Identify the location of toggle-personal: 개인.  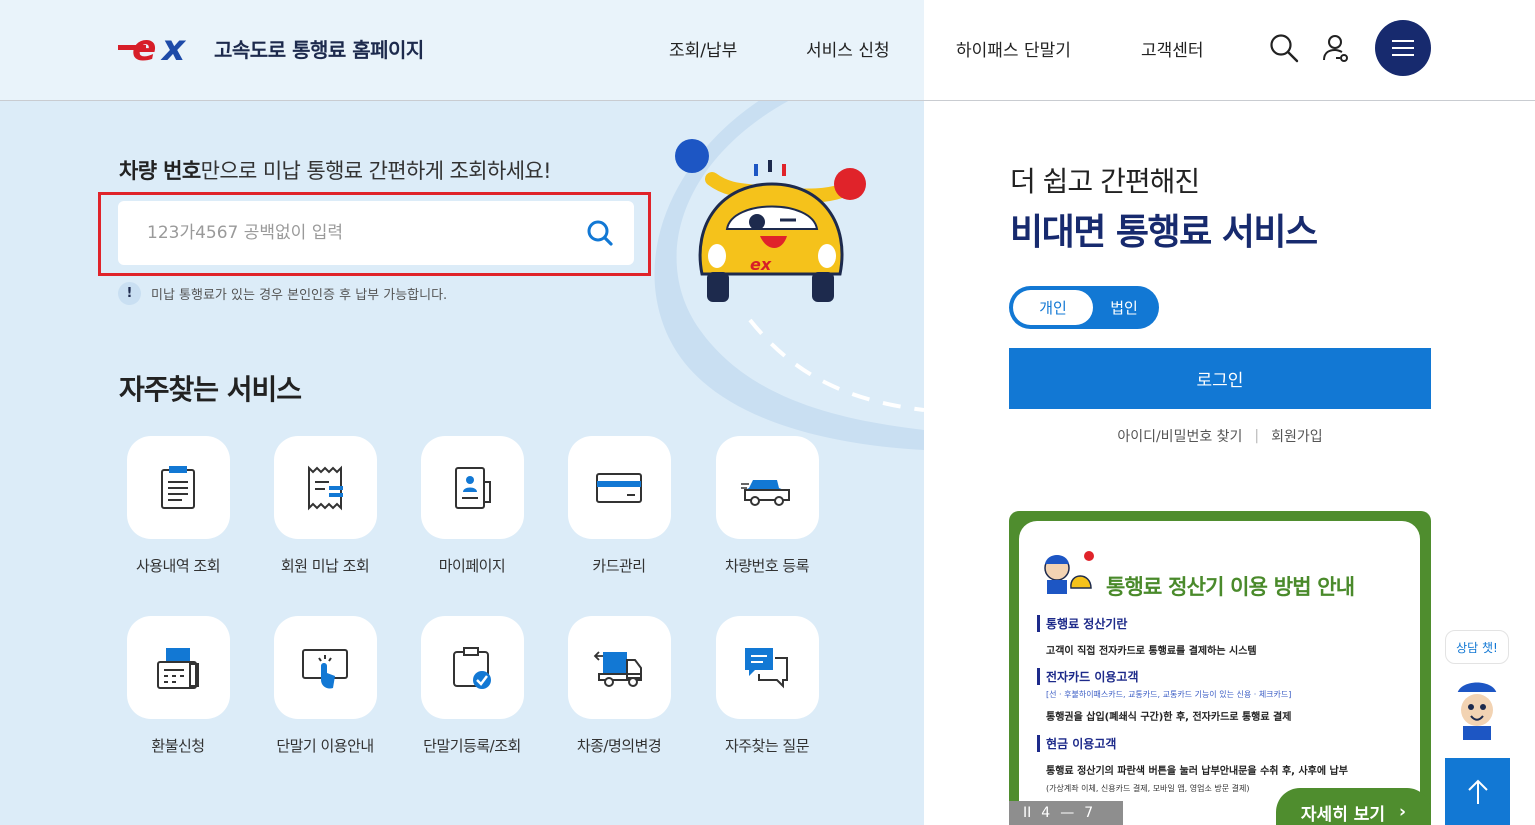
(1053, 307).